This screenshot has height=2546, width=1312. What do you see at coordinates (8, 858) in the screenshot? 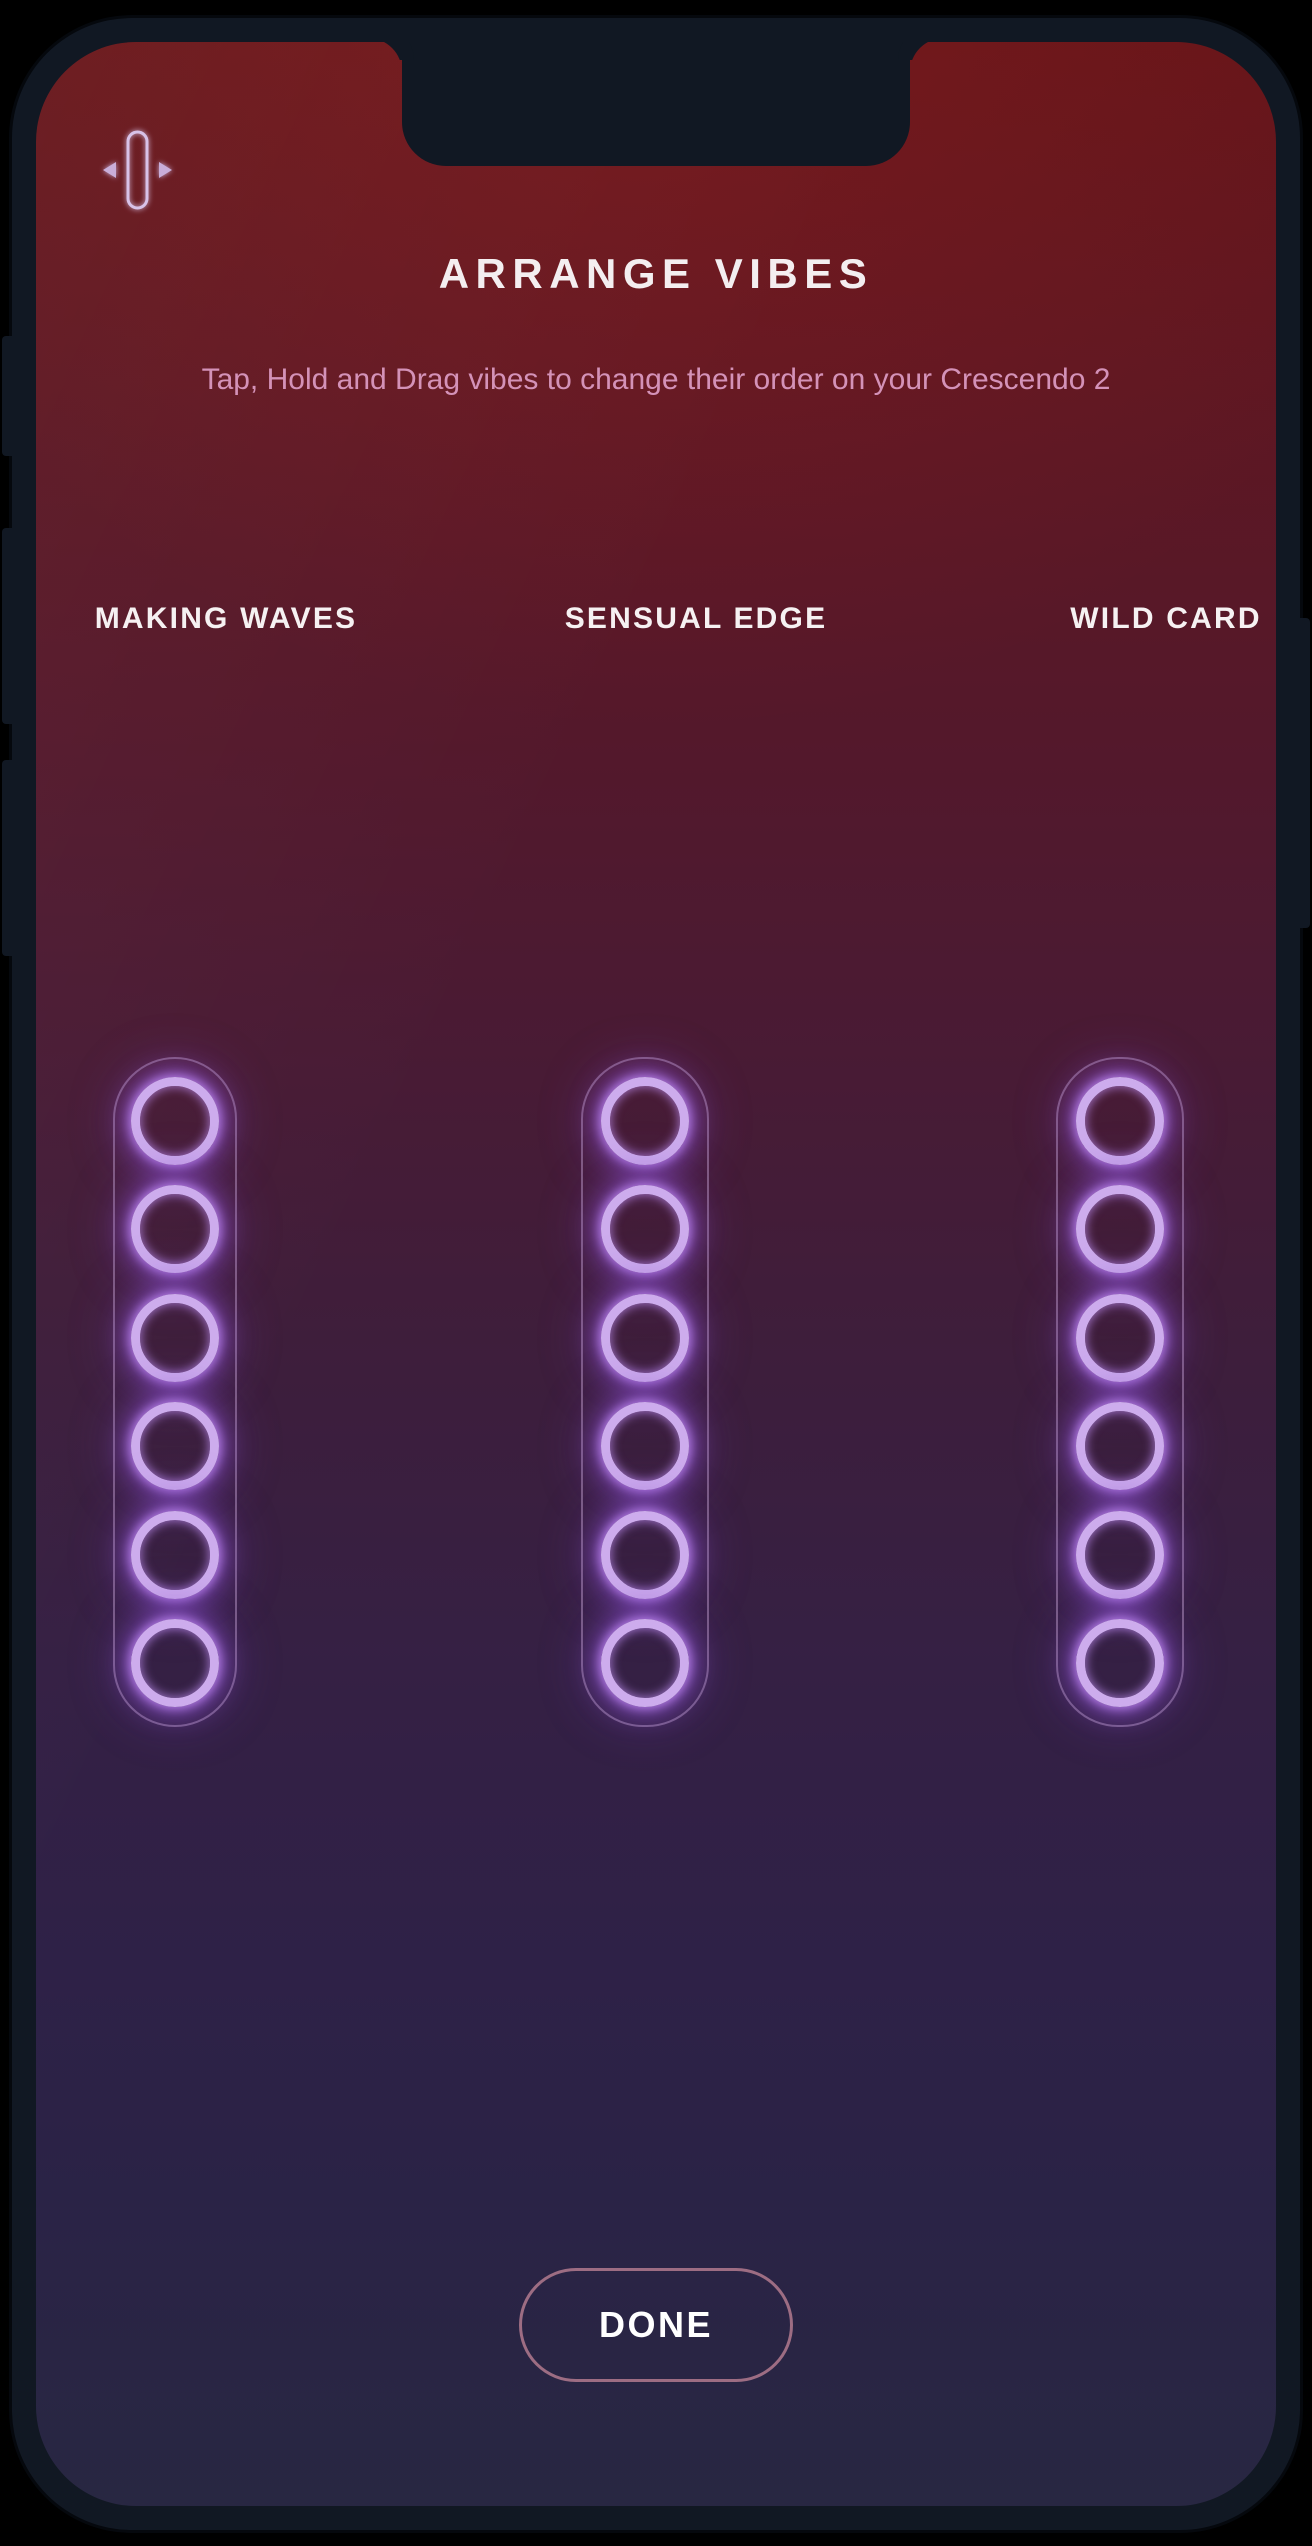
I see `phone-volume-down-button` at bounding box center [8, 858].